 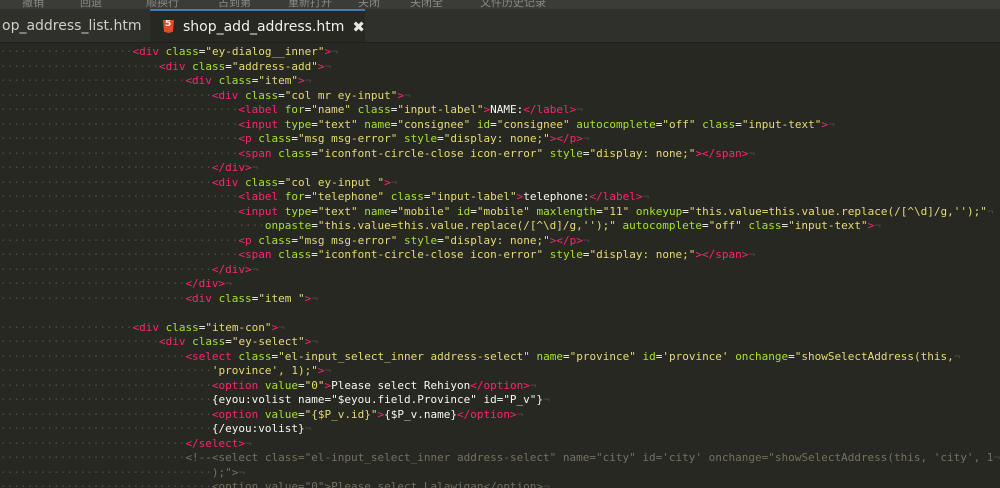 What do you see at coordinates (424, 211) in the screenshot?
I see `code-token: "mobile"` at bounding box center [424, 211].